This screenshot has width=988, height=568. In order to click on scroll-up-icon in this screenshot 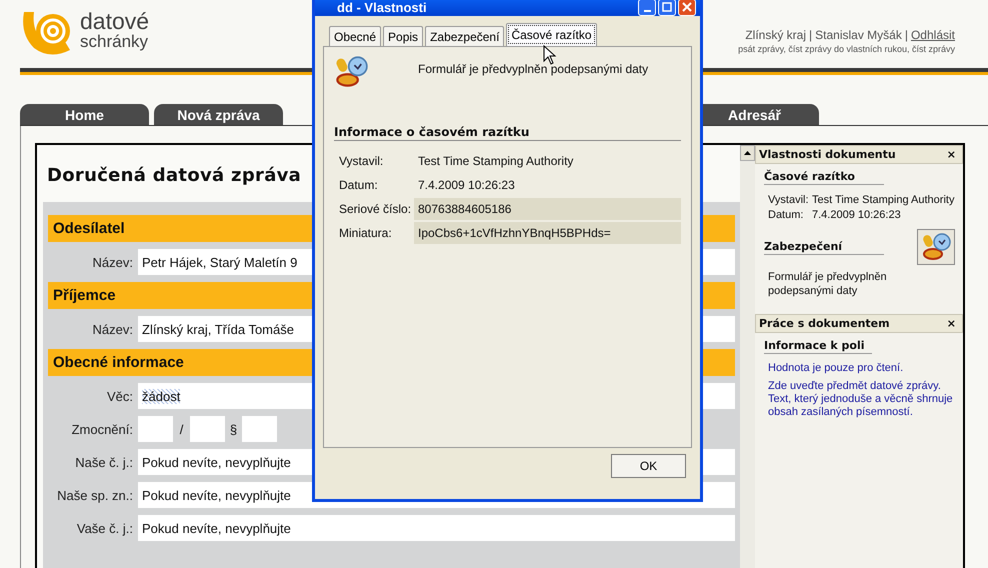, I will do `click(747, 153)`.